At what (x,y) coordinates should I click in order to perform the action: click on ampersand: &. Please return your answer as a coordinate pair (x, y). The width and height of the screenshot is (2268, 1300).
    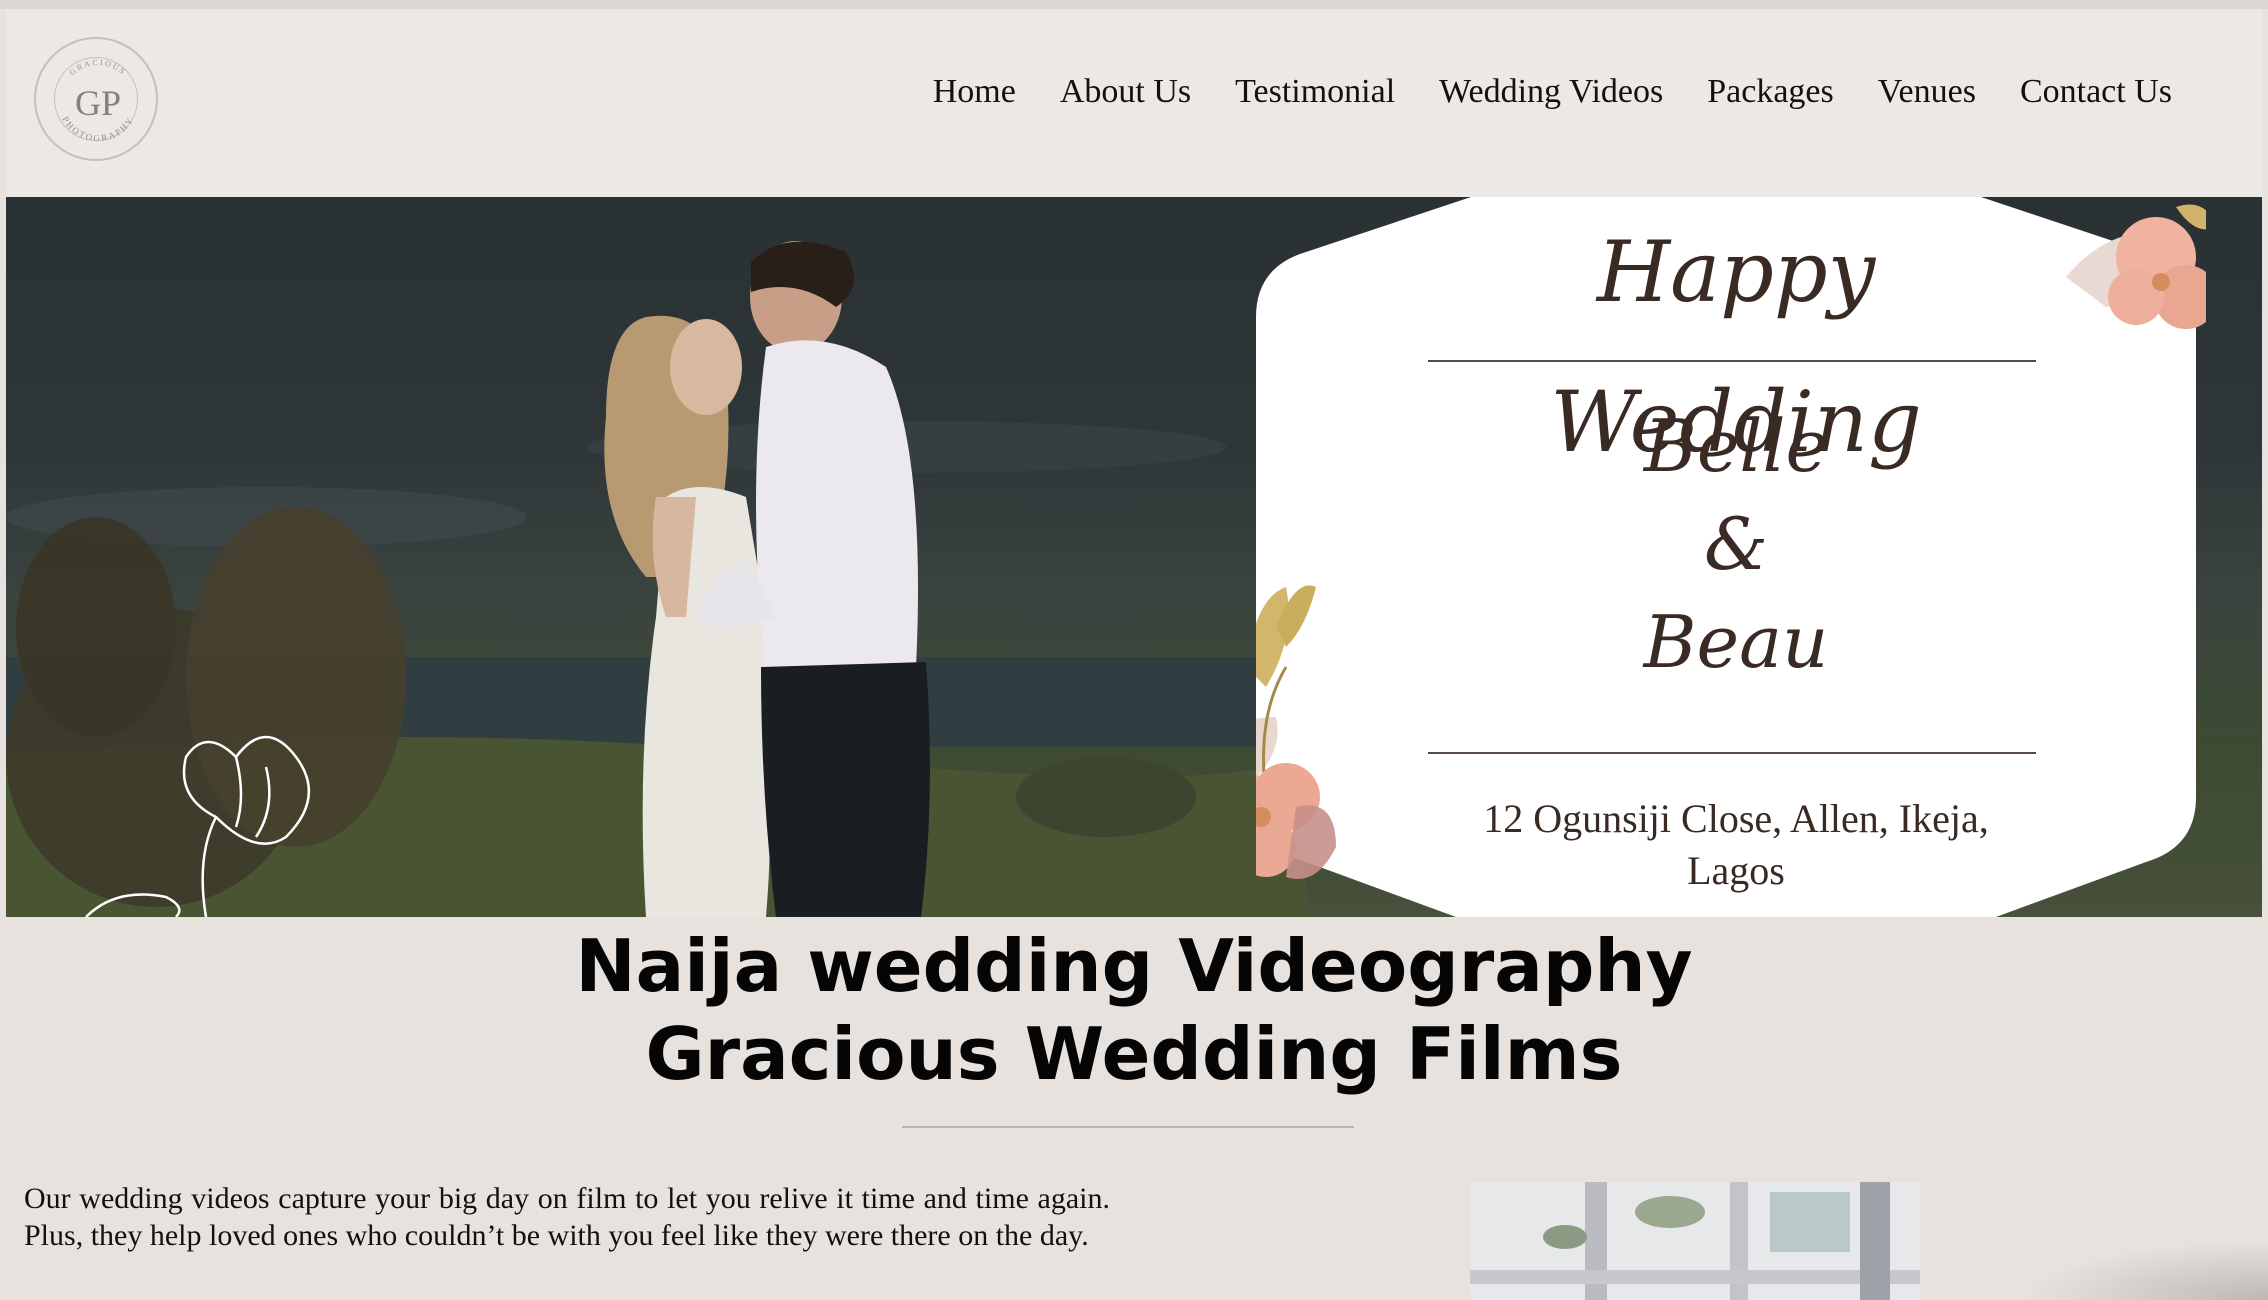
    Looking at the image, I should click on (1736, 544).